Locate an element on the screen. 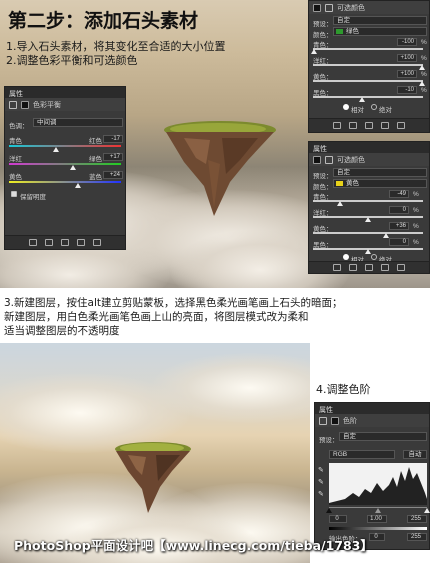  panel-toolbar: 可选颜色 is located at coordinates (369, 159).